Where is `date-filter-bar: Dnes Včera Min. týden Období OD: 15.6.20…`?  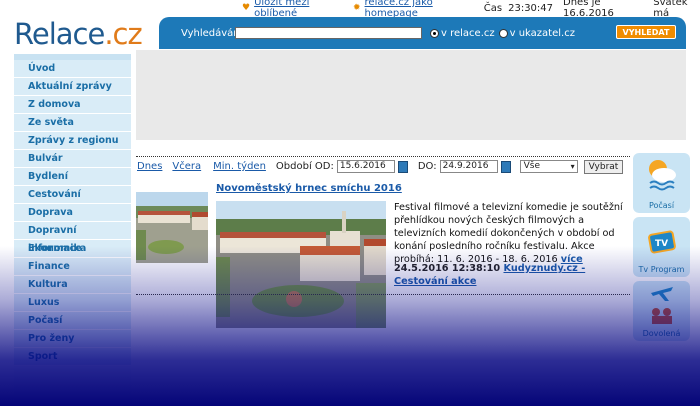
date-filter-bar: Dnes Včera Min. týden Období OD: 15.6.20… is located at coordinates (383, 166).